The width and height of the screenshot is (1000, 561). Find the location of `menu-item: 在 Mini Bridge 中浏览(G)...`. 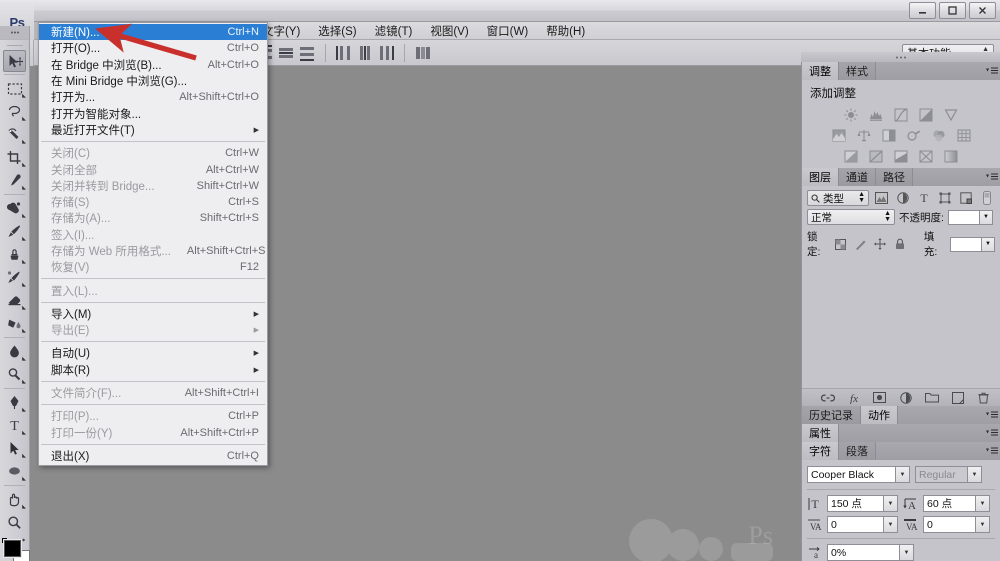

menu-item: 在 Mini Bridge 中浏览(G)... is located at coordinates (153, 81).